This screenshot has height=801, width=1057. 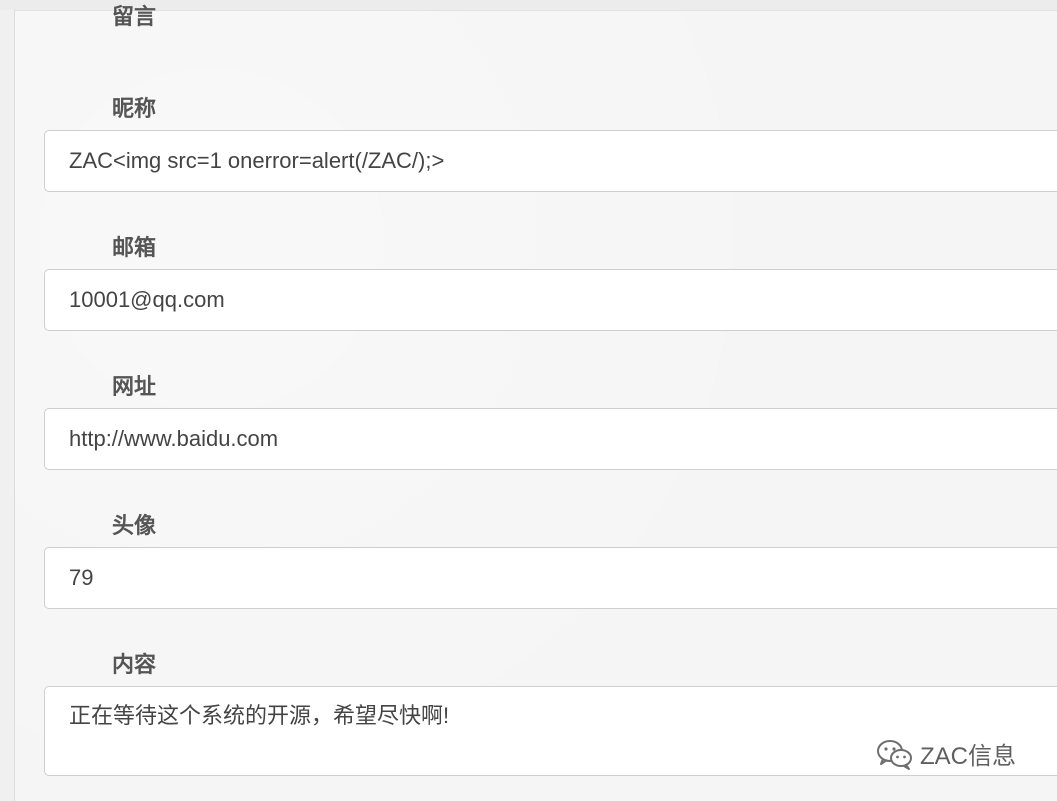 What do you see at coordinates (895, 754) in the screenshot?
I see `wechat-icon` at bounding box center [895, 754].